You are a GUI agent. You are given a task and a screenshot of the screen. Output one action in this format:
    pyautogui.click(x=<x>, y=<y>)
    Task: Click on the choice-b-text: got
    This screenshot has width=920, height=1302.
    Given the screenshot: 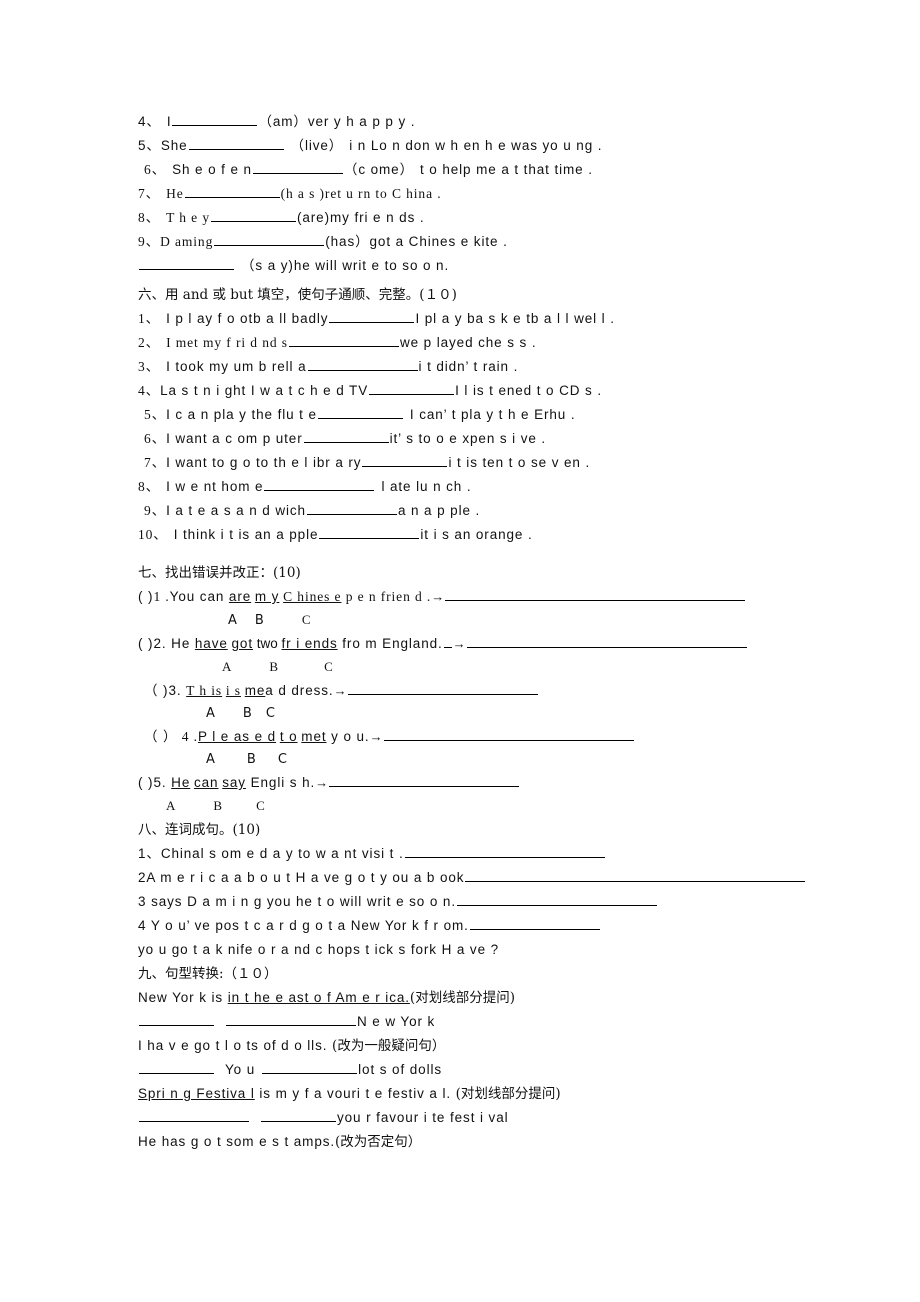 What is the action you would take?
    pyautogui.click(x=242, y=643)
    